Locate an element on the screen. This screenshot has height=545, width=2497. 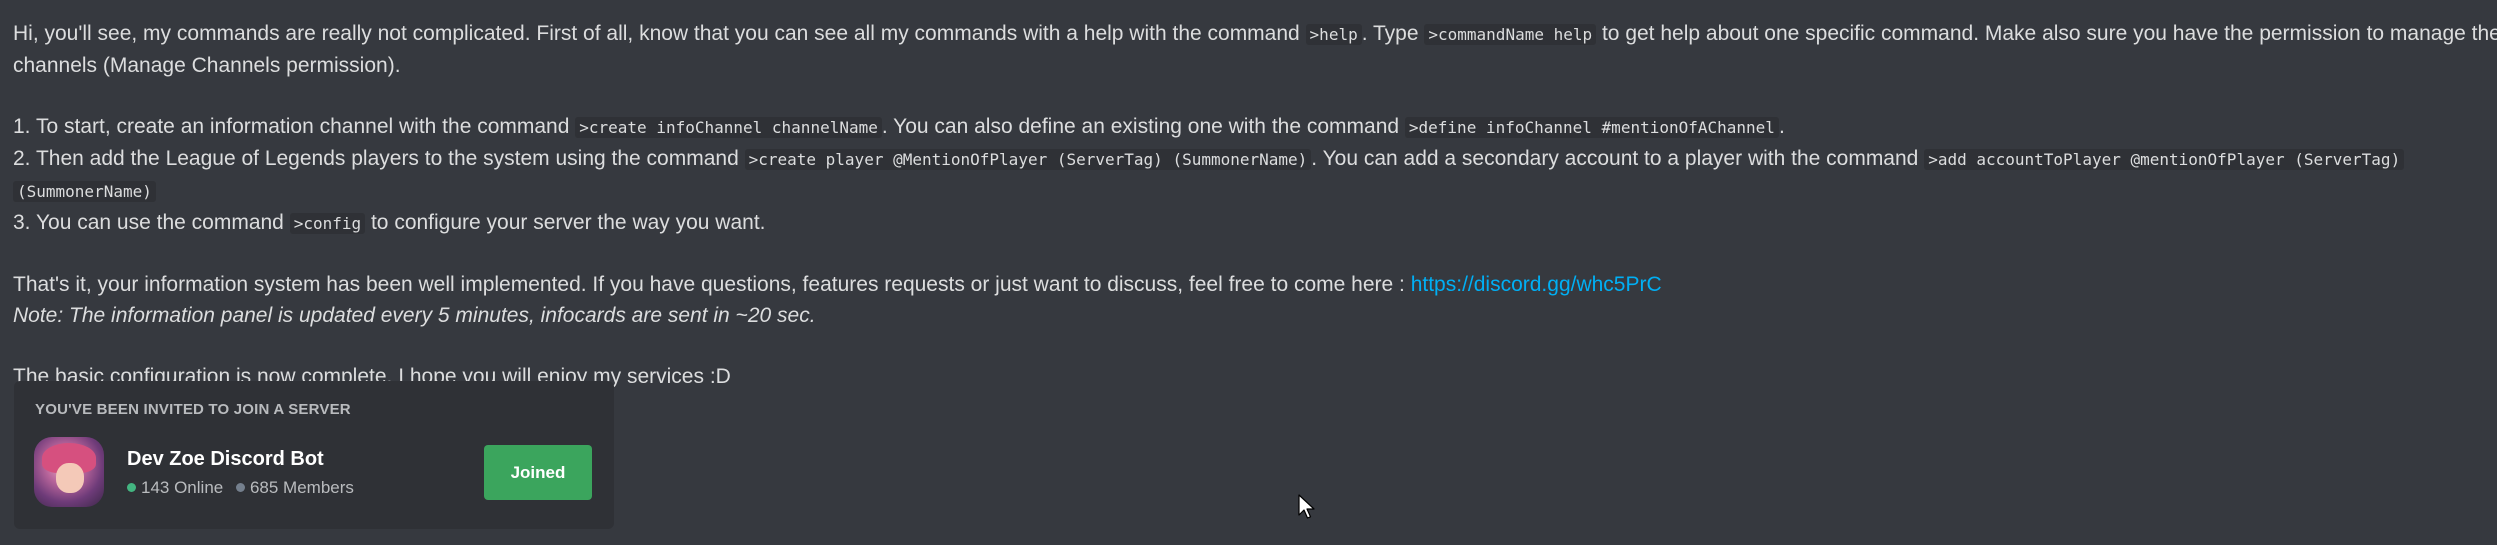
invite-header: YOU'VE BEEN INVITED TO JOIN A SERVER is located at coordinates (193, 409).